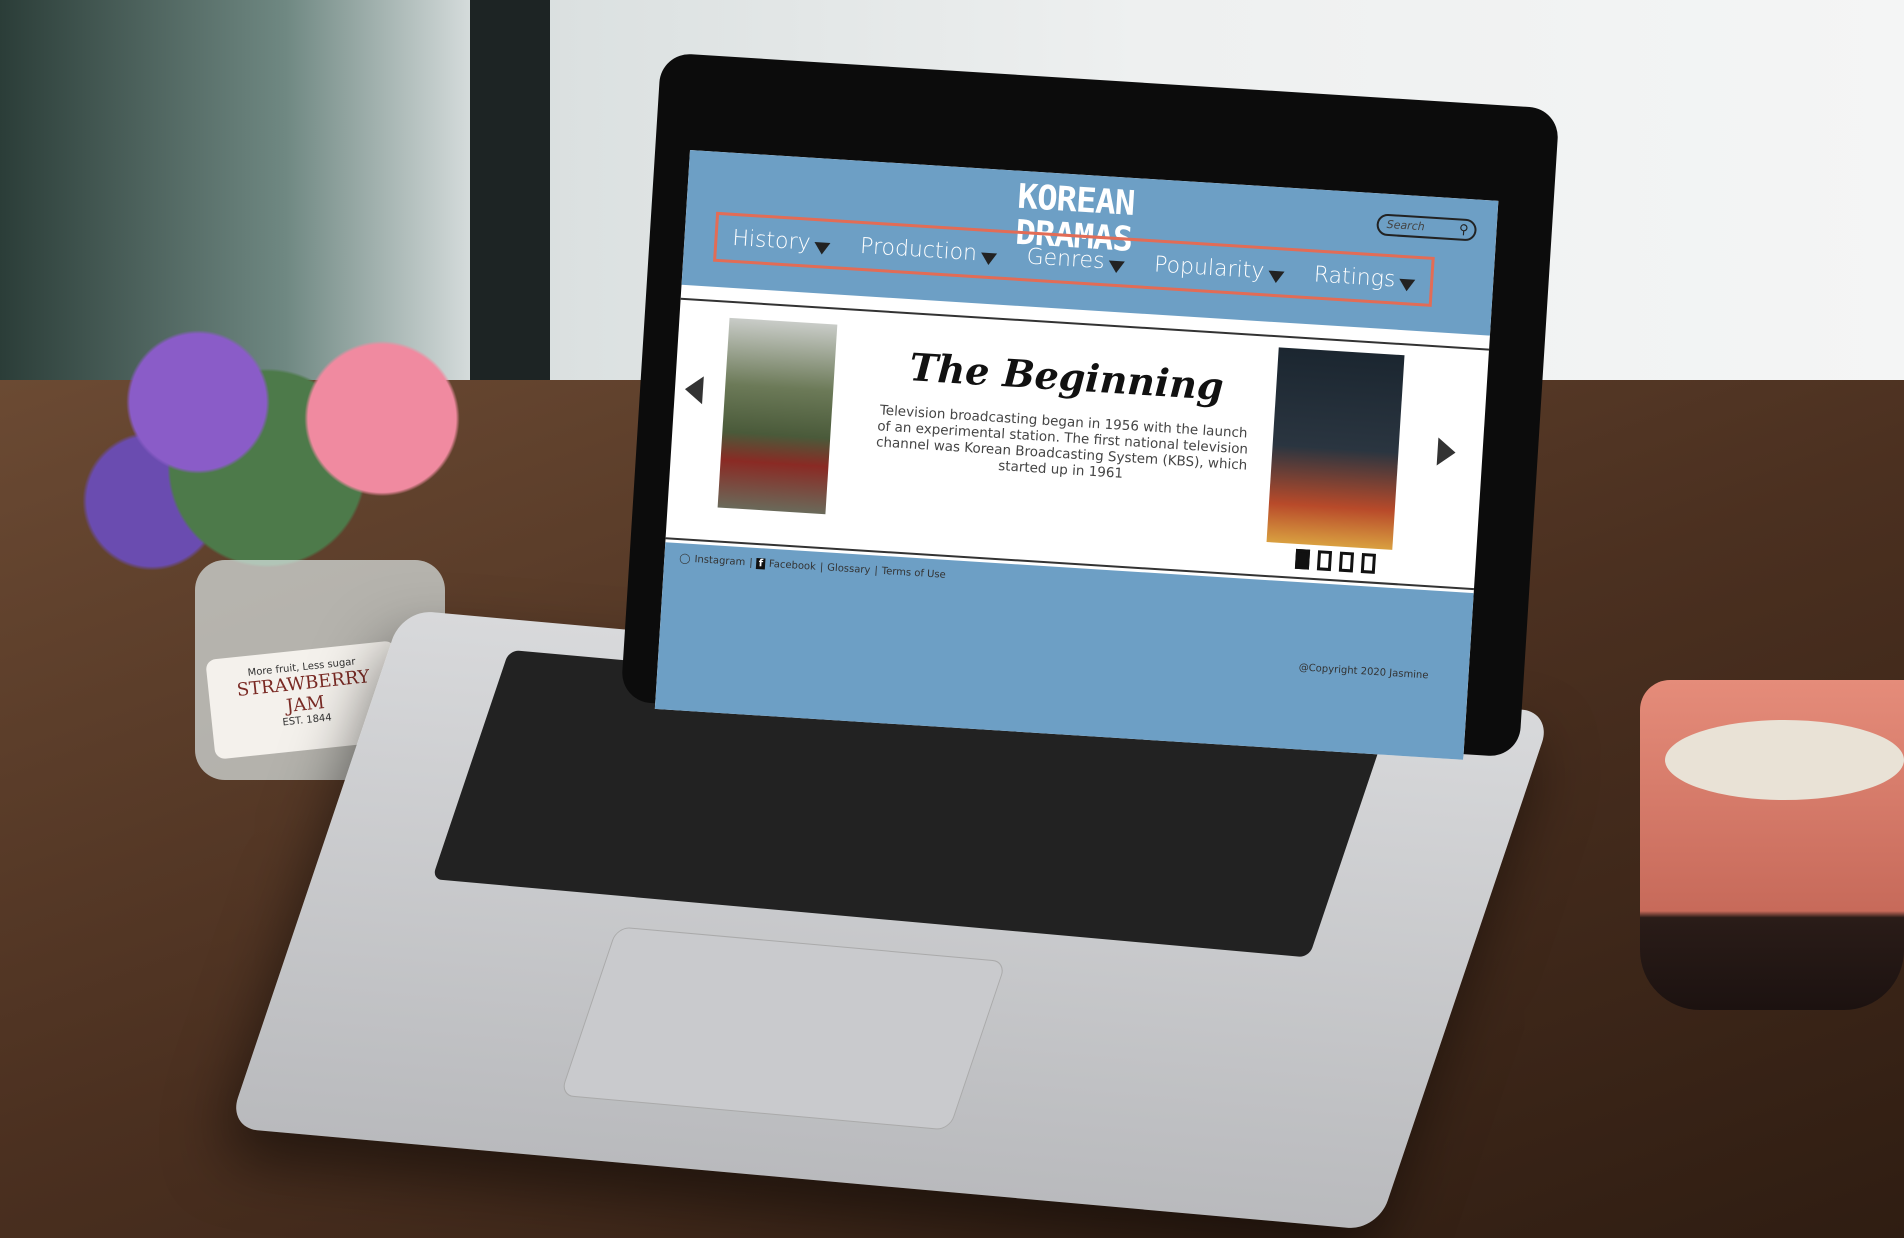 The height and width of the screenshot is (1238, 1904). I want to click on city-night-image, so click(1335, 448).